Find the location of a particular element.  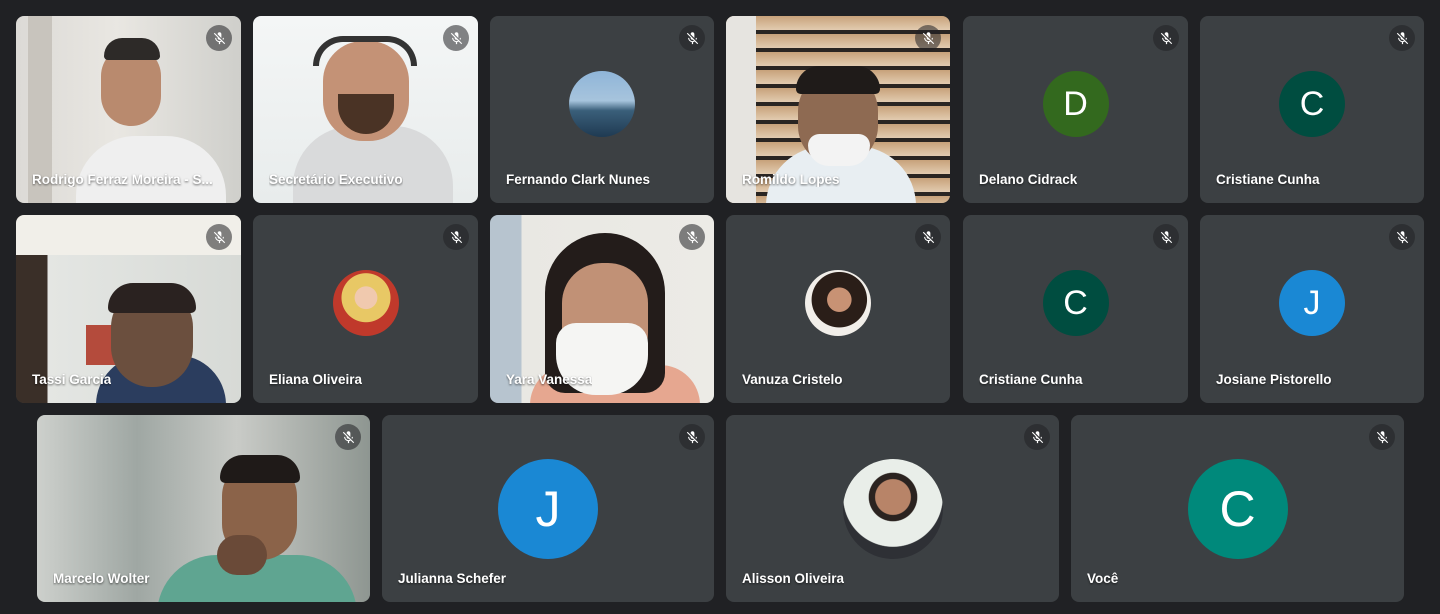

participant-tile: C Você is located at coordinates (1237, 508).